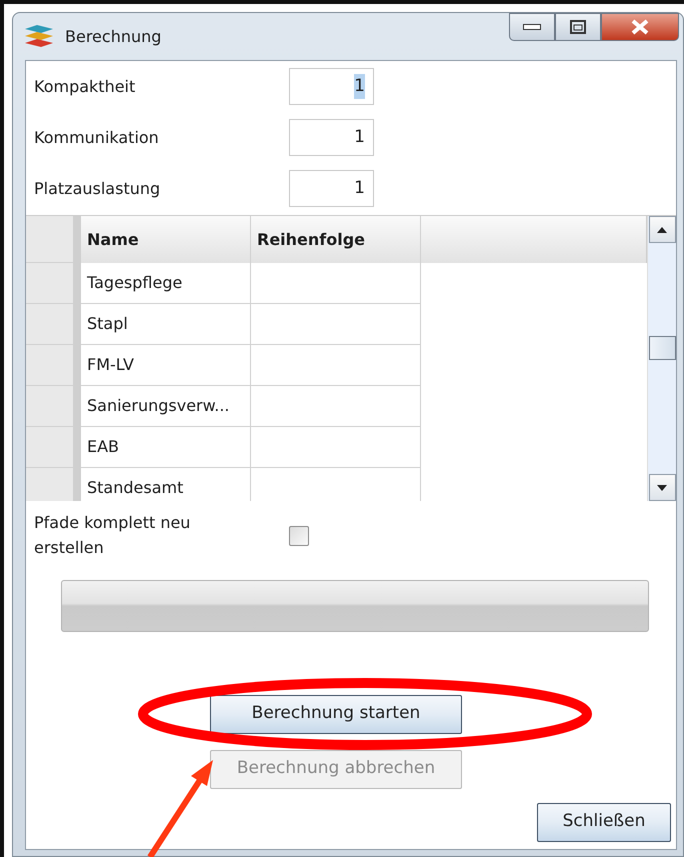 Image resolution: width=684 pixels, height=857 pixels. I want to click on table-cell: EAB, so click(166, 447).